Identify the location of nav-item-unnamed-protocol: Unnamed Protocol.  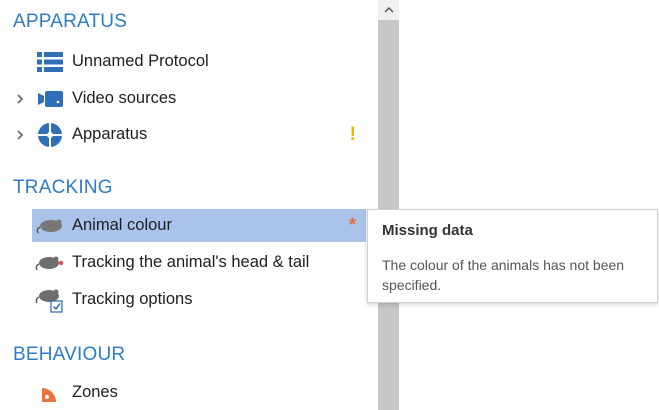
(199, 61).